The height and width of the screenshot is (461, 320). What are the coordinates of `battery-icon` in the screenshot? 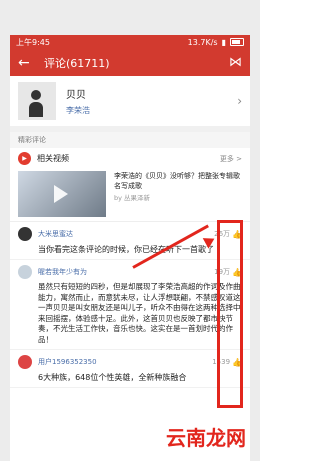 It's located at (237, 42).